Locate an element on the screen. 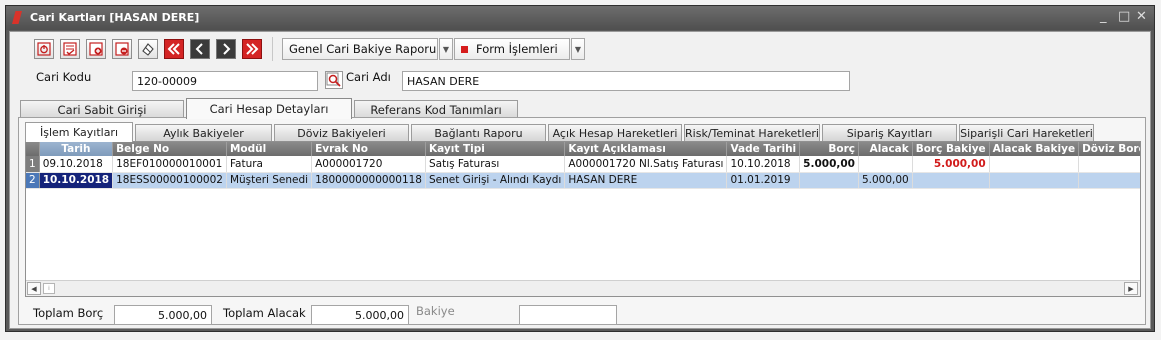  tab-siparis-kayitlari: Sipariş Kayıtları is located at coordinates (889, 132).